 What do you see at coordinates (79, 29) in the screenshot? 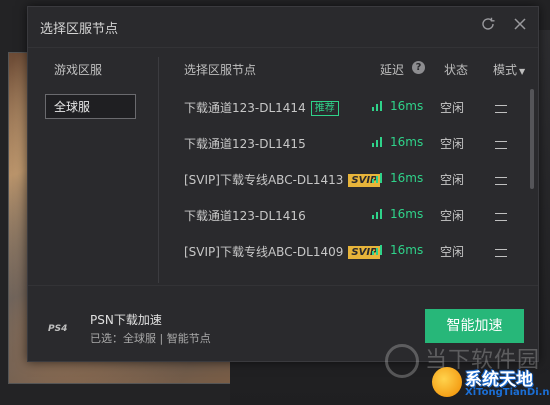
I see `dialog-title: 选择区服节点` at bounding box center [79, 29].